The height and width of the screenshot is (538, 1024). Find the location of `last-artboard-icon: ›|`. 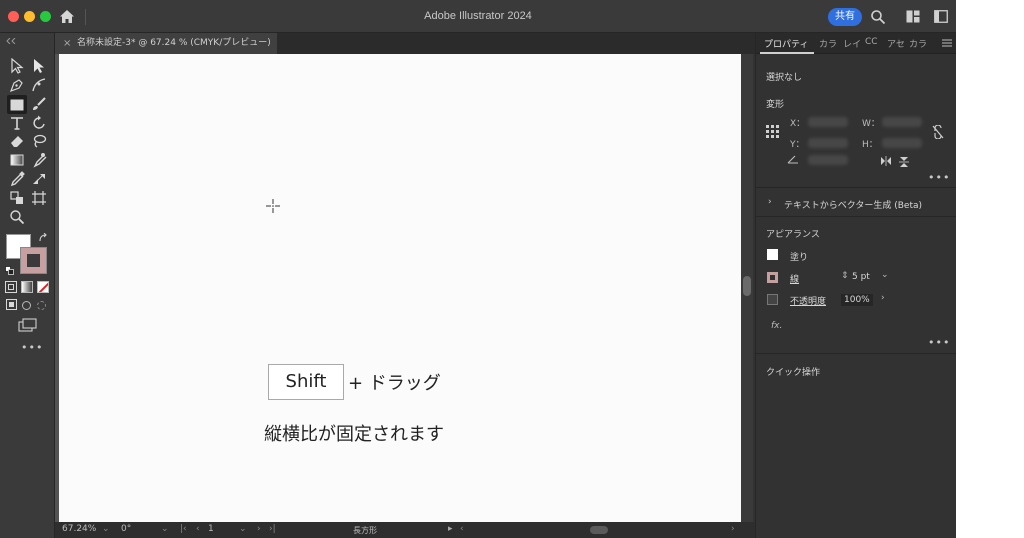

last-artboard-icon: ›| is located at coordinates (272, 529).